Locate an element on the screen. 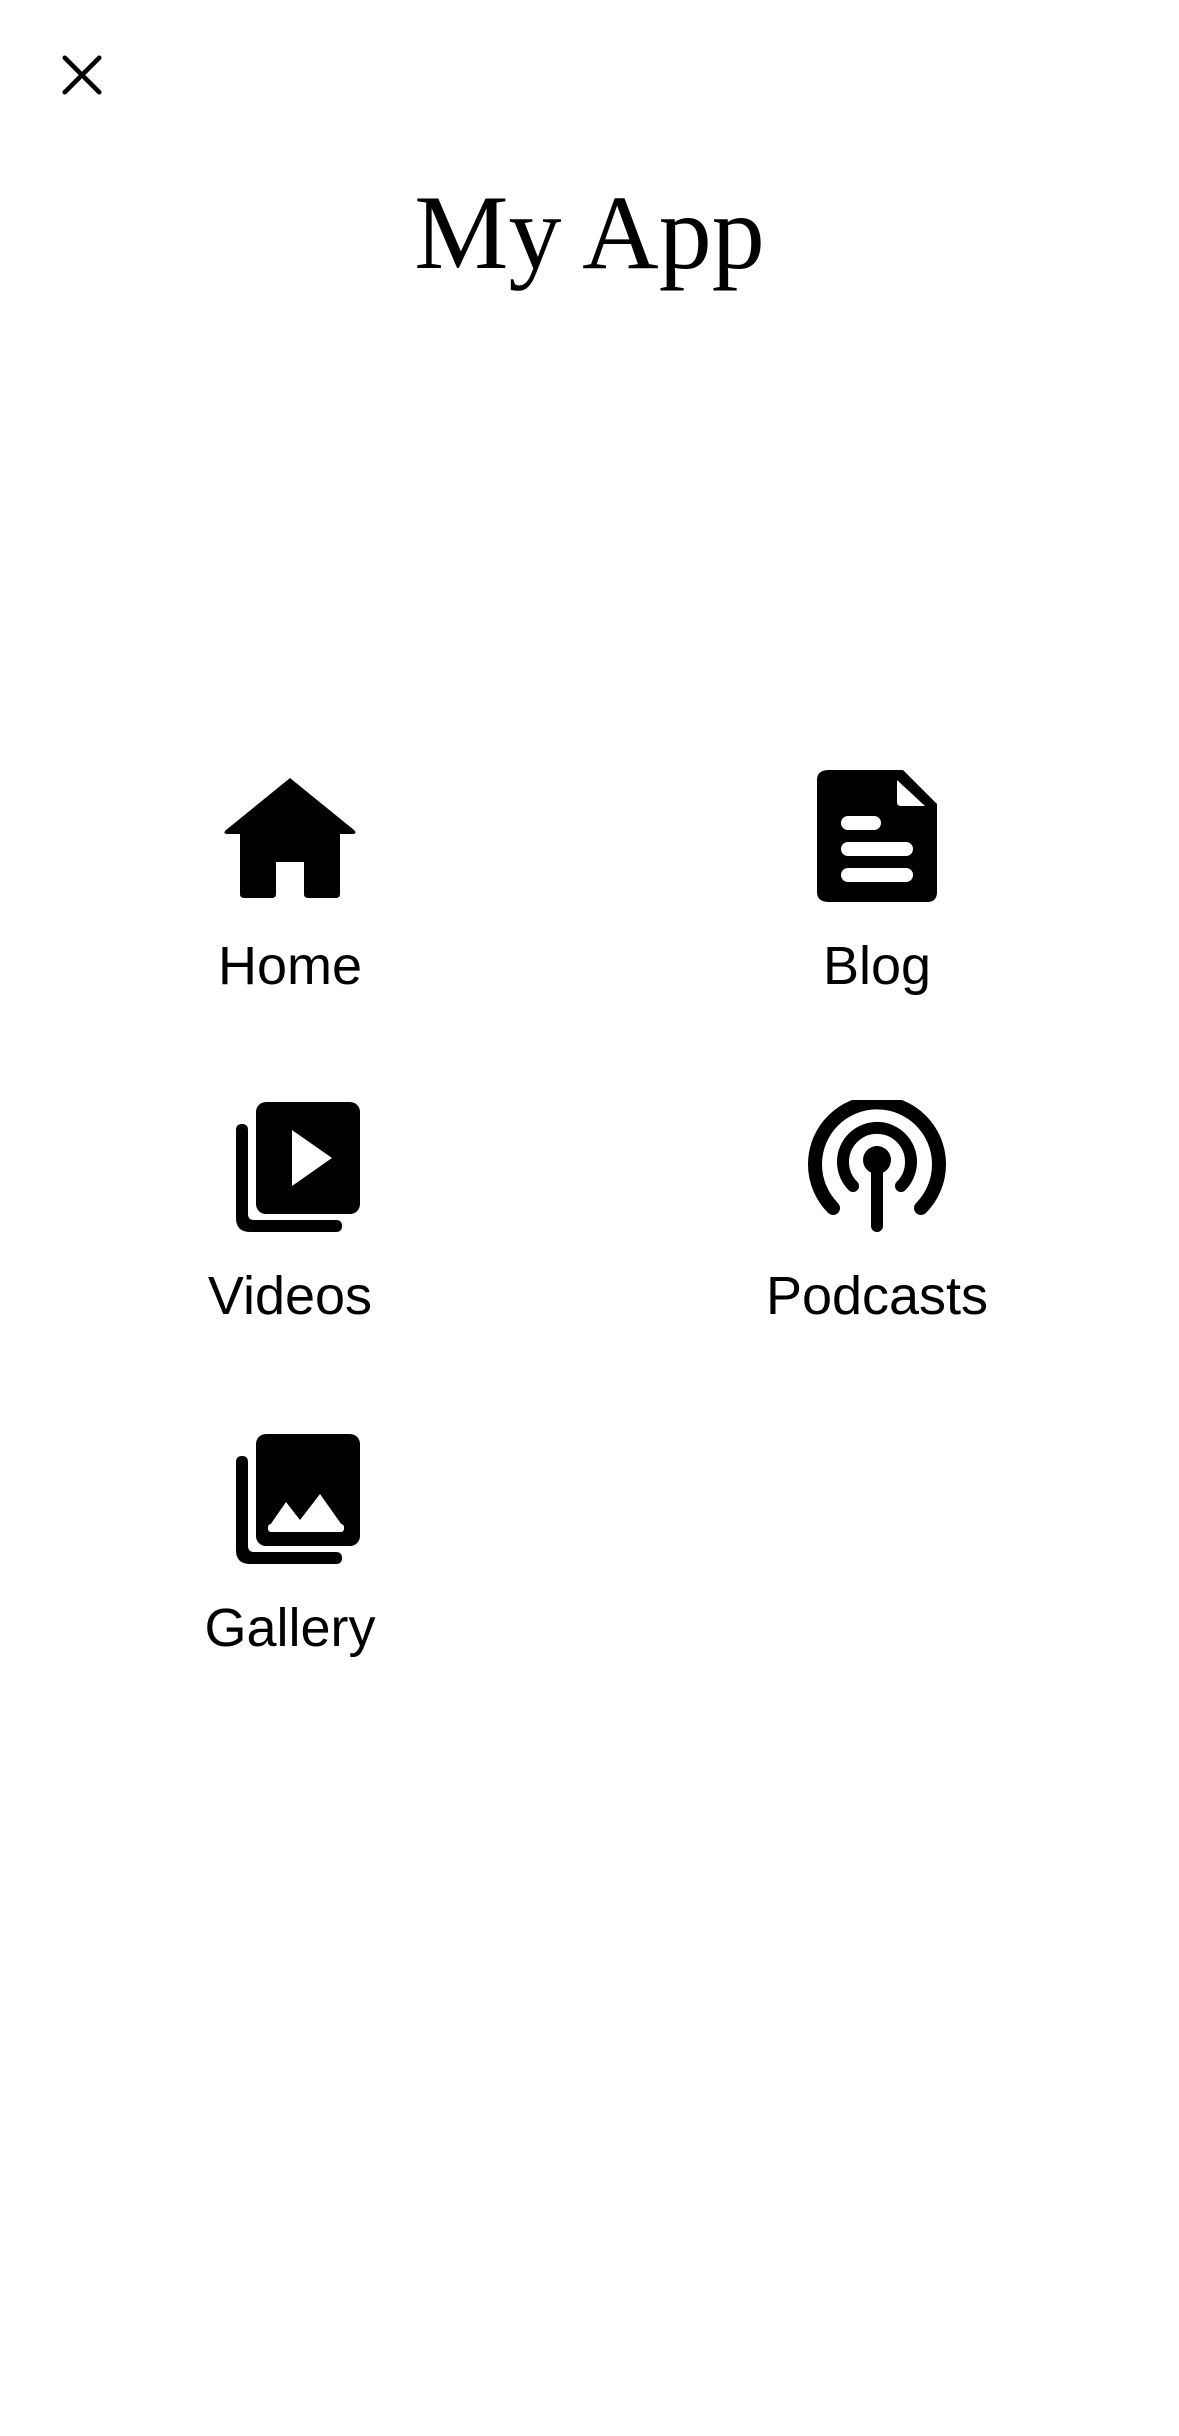  nav-item-label: Gallery is located at coordinates (290, 1628).